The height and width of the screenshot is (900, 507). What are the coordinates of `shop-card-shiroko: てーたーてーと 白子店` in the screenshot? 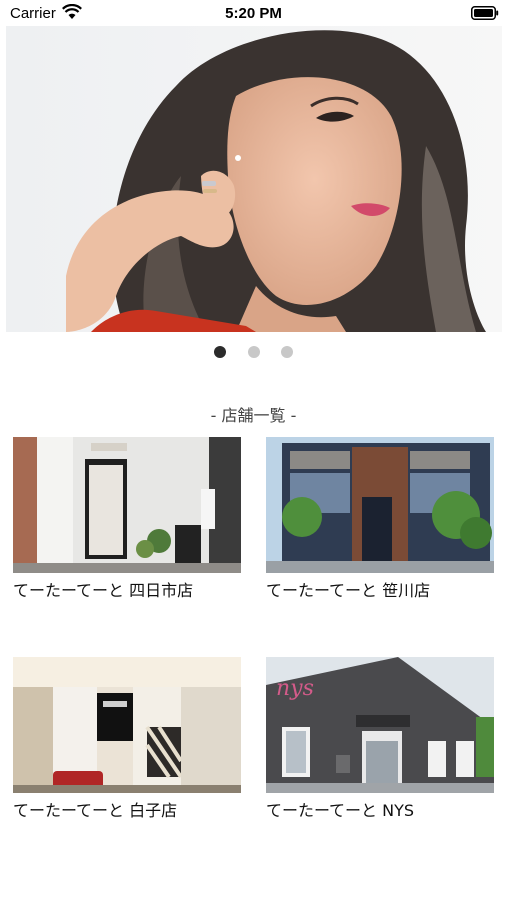 It's located at (127, 739).